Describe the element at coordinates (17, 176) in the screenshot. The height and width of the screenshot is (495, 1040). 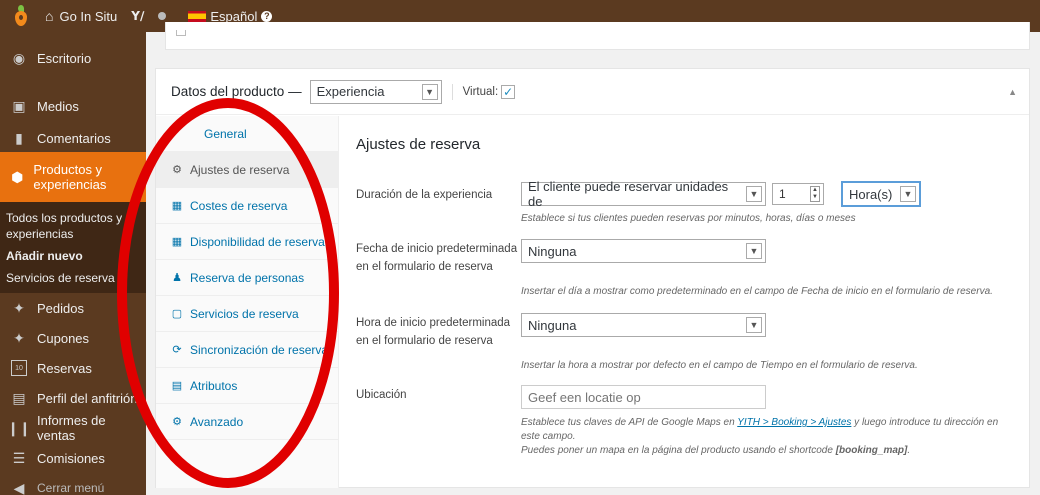
I see `products-icon: ⬢` at that location.